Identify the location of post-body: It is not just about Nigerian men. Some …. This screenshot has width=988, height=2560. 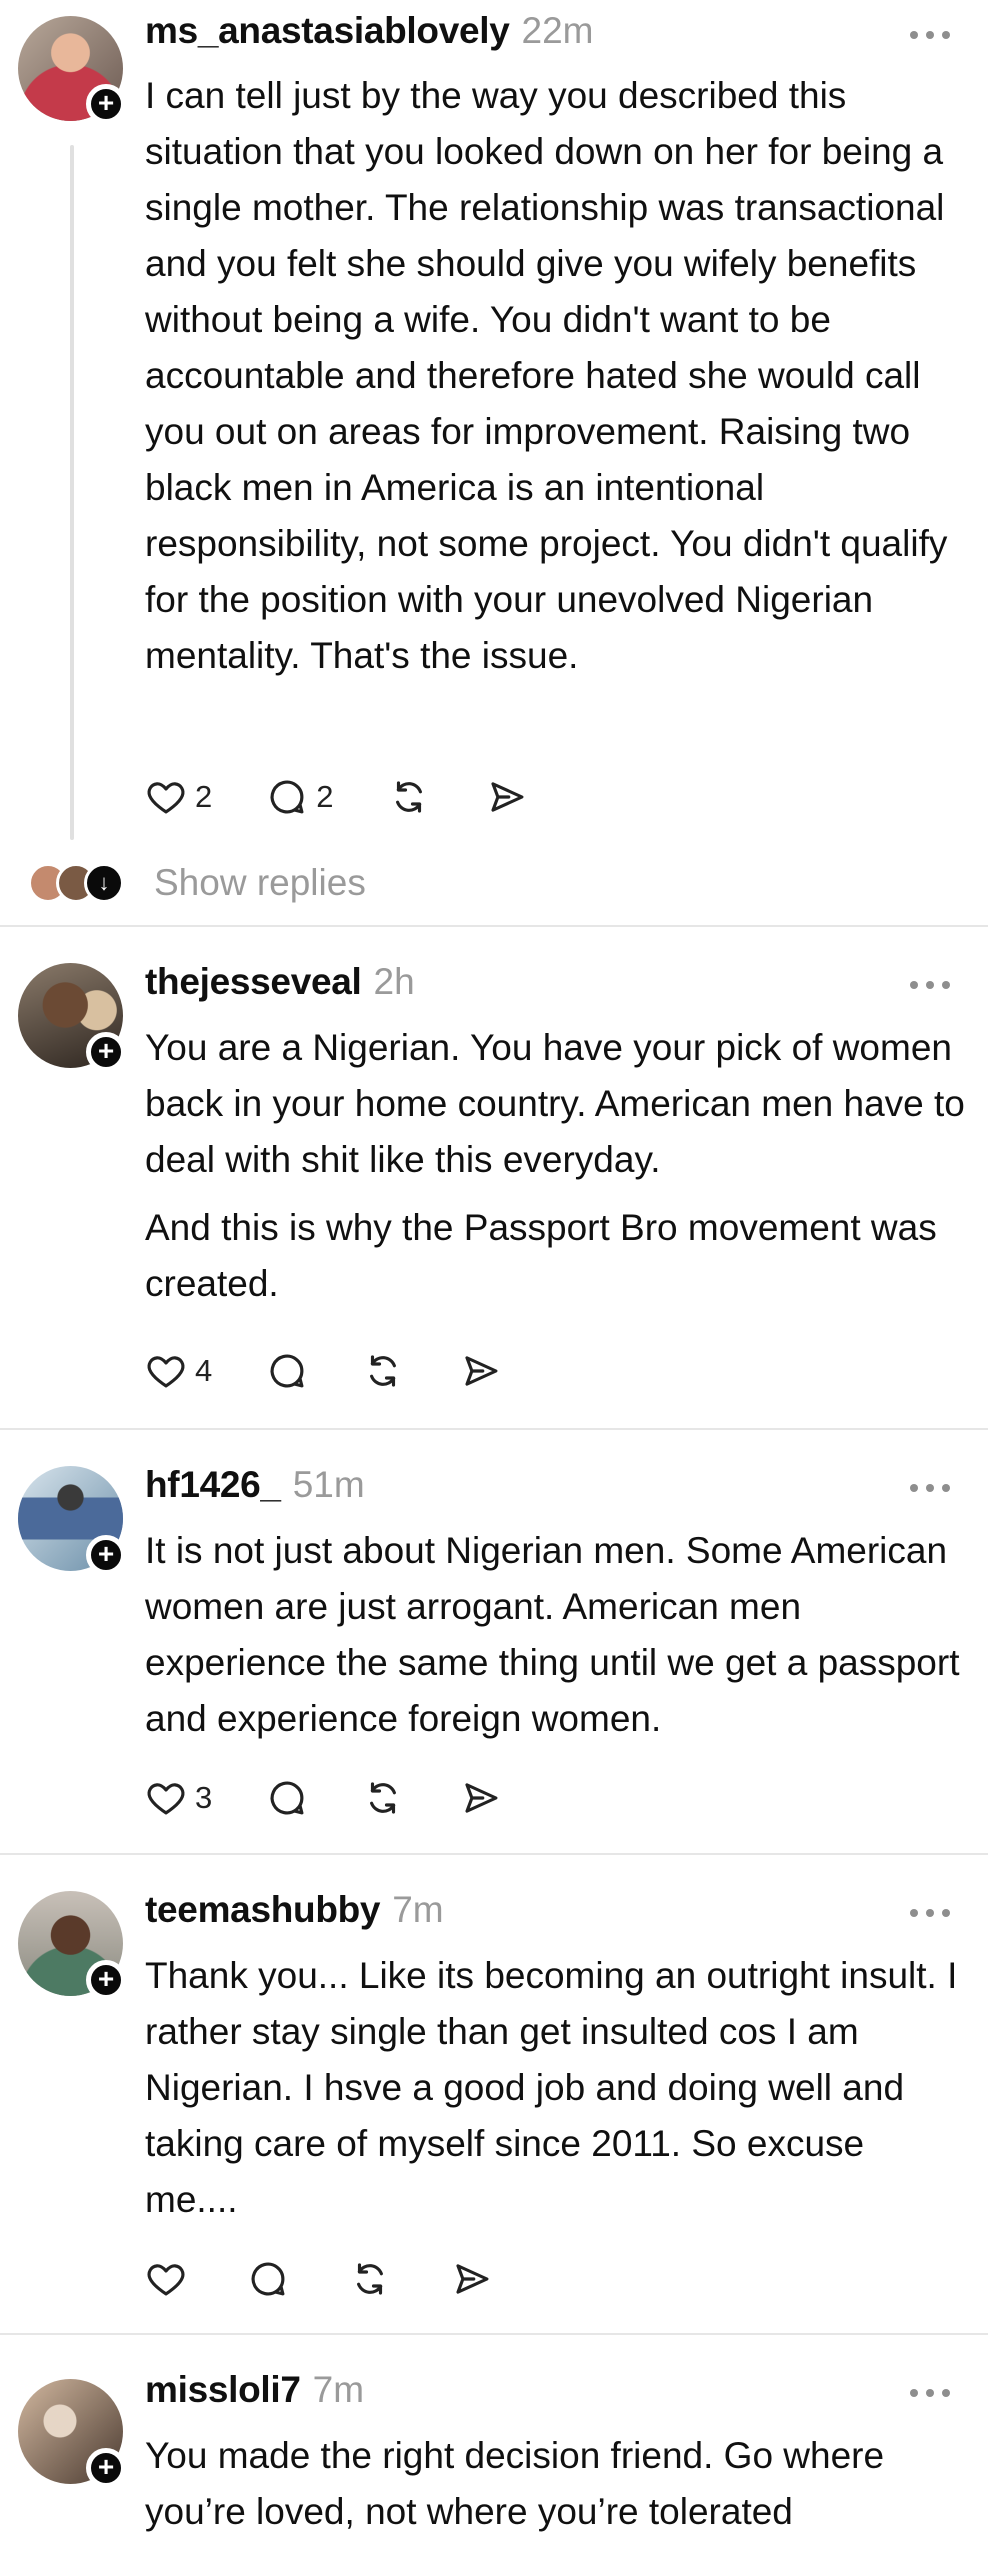
(555, 1635).